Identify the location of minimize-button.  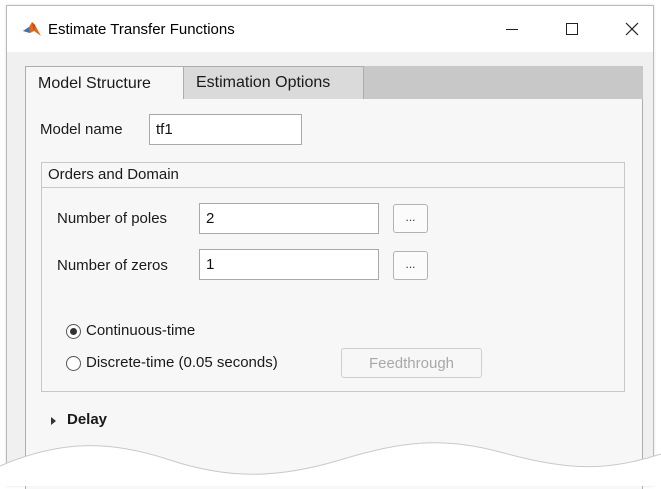
(512, 29).